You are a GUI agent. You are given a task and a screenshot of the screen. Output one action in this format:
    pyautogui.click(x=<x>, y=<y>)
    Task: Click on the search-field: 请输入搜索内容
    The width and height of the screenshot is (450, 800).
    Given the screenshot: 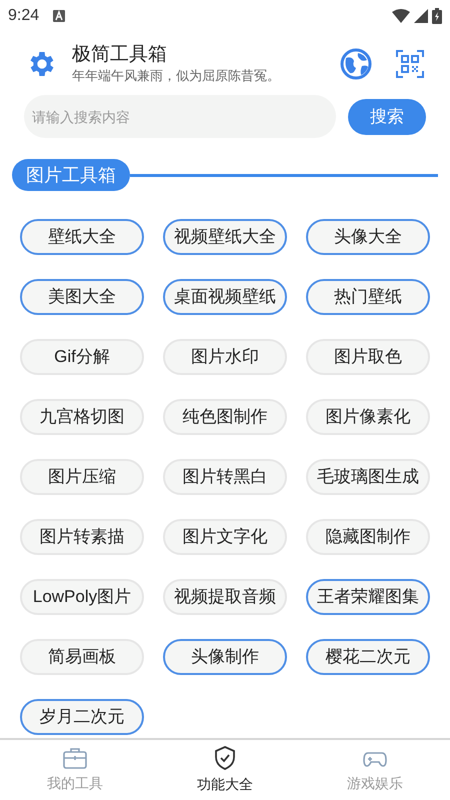 What is the action you would take?
    pyautogui.click(x=180, y=116)
    